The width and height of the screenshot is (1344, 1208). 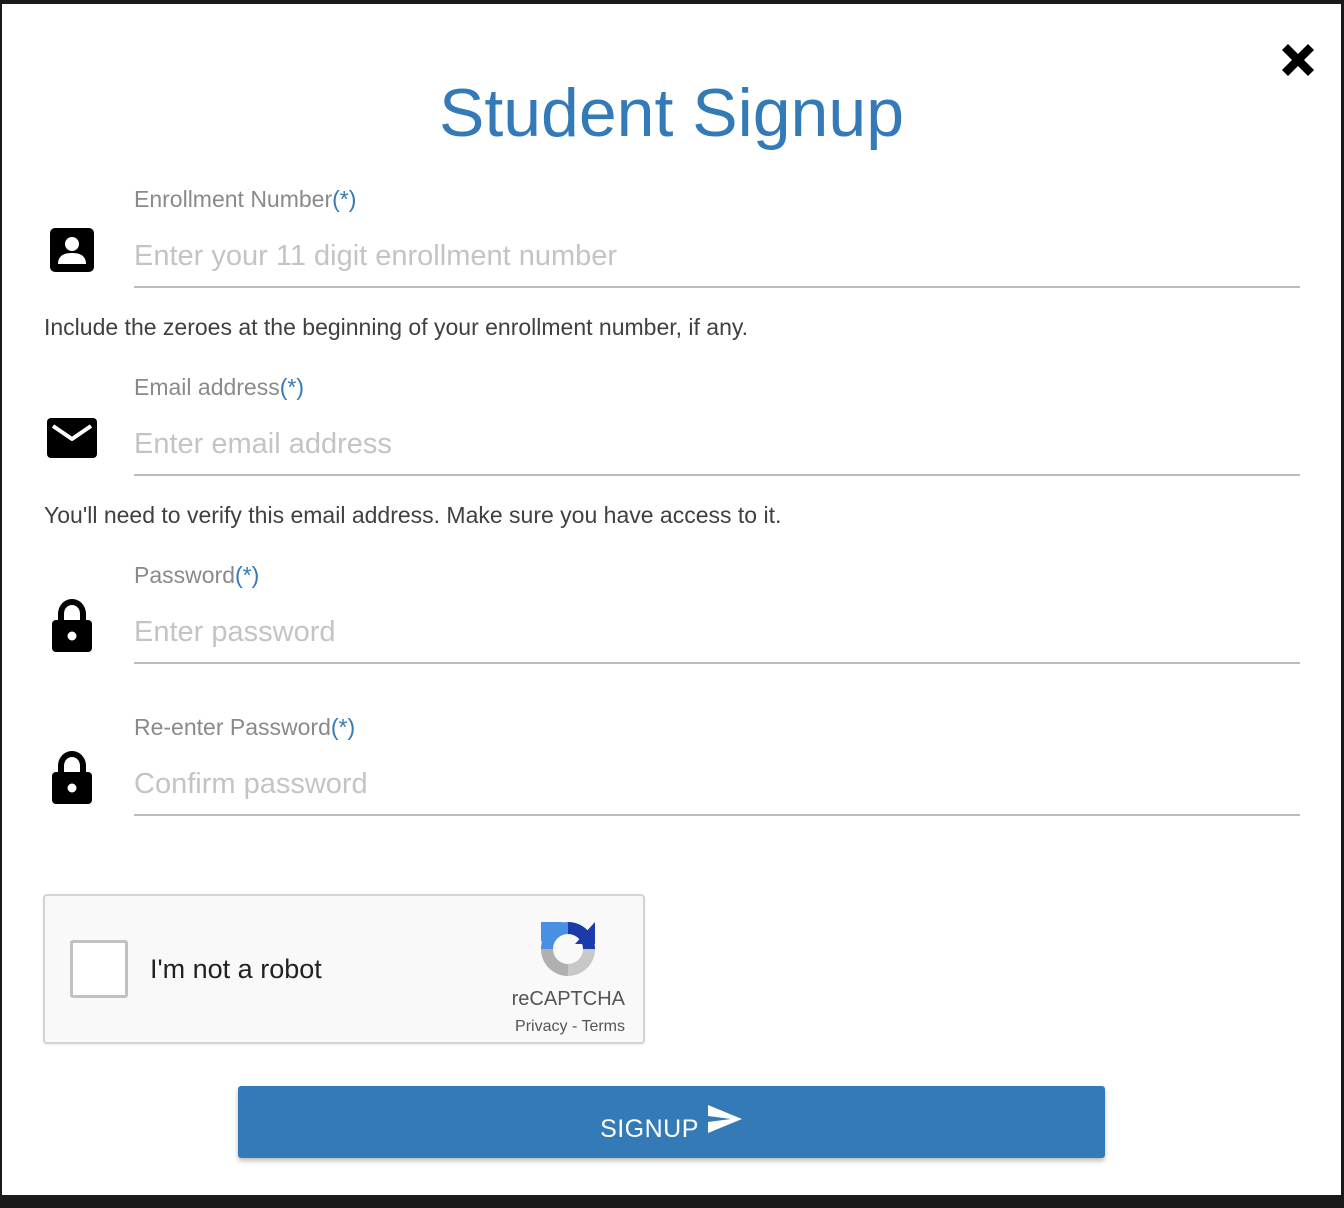 I want to click on enrollment-label: Enrollment Number(*), so click(x=245, y=199).